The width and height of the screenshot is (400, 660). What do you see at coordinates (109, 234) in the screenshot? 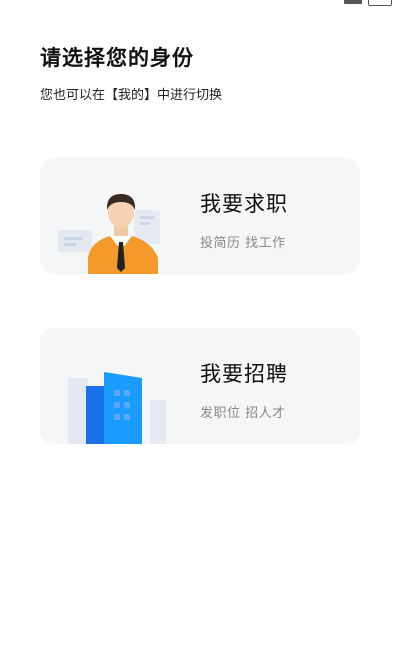
I see `job-seeker-illustration-icon` at bounding box center [109, 234].